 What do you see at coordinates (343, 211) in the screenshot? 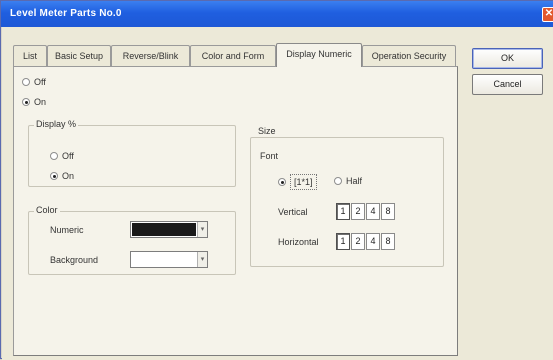
I see `vertical-size-1-button: 1` at bounding box center [343, 211].